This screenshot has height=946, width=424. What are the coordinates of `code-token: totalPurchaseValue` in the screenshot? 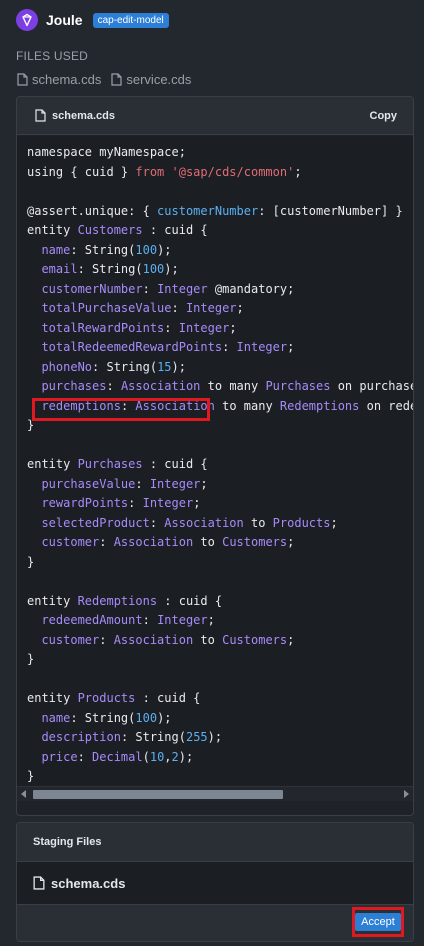 It's located at (106, 308).